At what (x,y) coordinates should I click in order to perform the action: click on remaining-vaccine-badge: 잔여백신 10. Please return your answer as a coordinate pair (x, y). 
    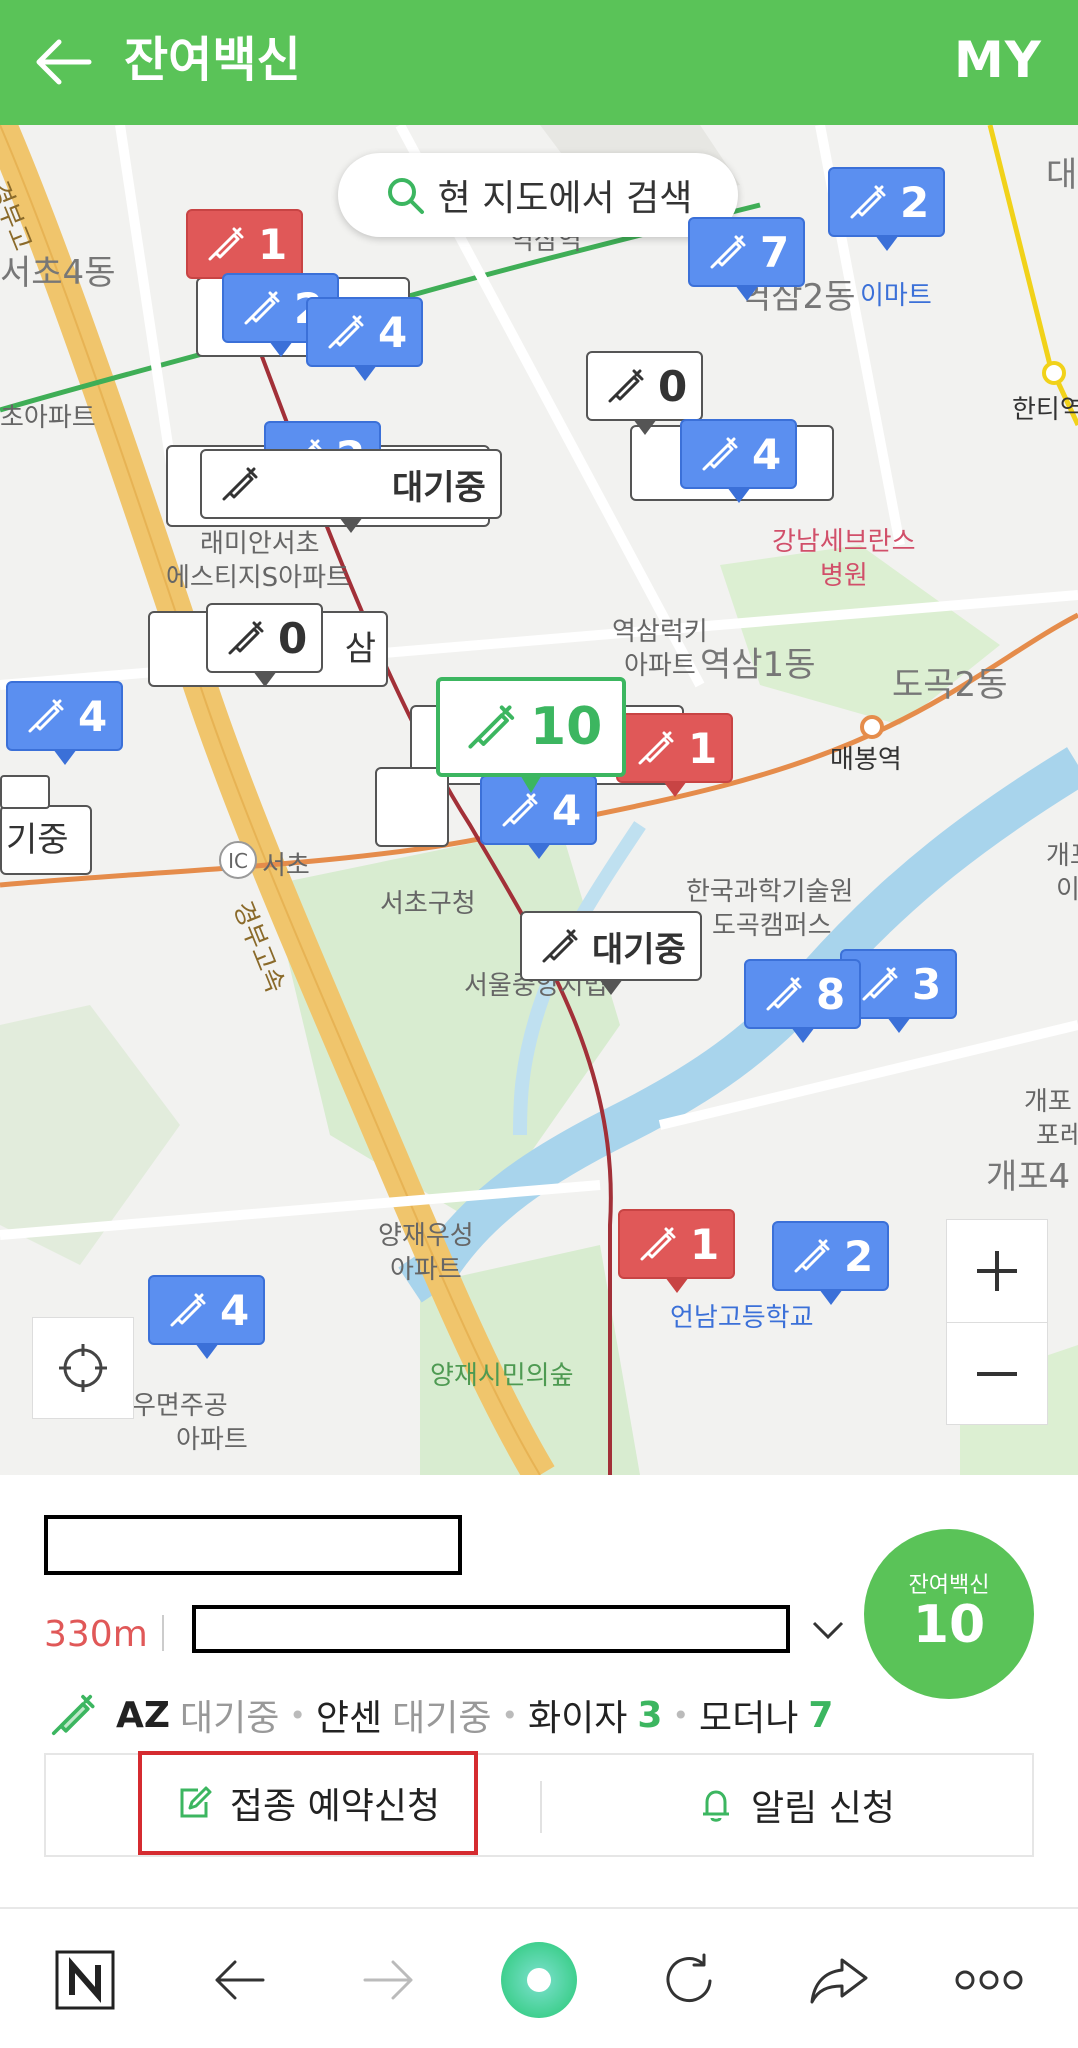
    Looking at the image, I should click on (949, 1614).